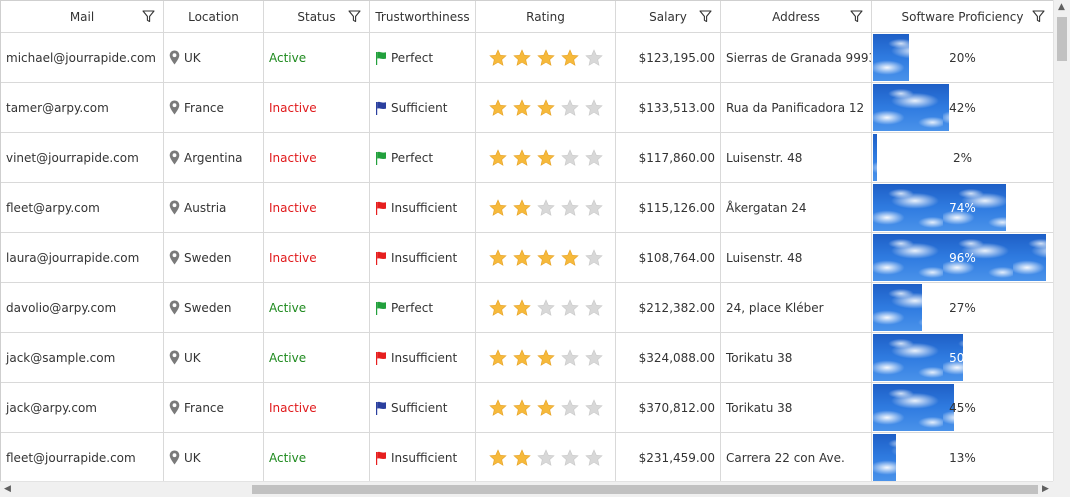 This screenshot has height=497, width=1070. Describe the element at coordinates (796, 17) in the screenshot. I see `column-header-address: Address` at that location.